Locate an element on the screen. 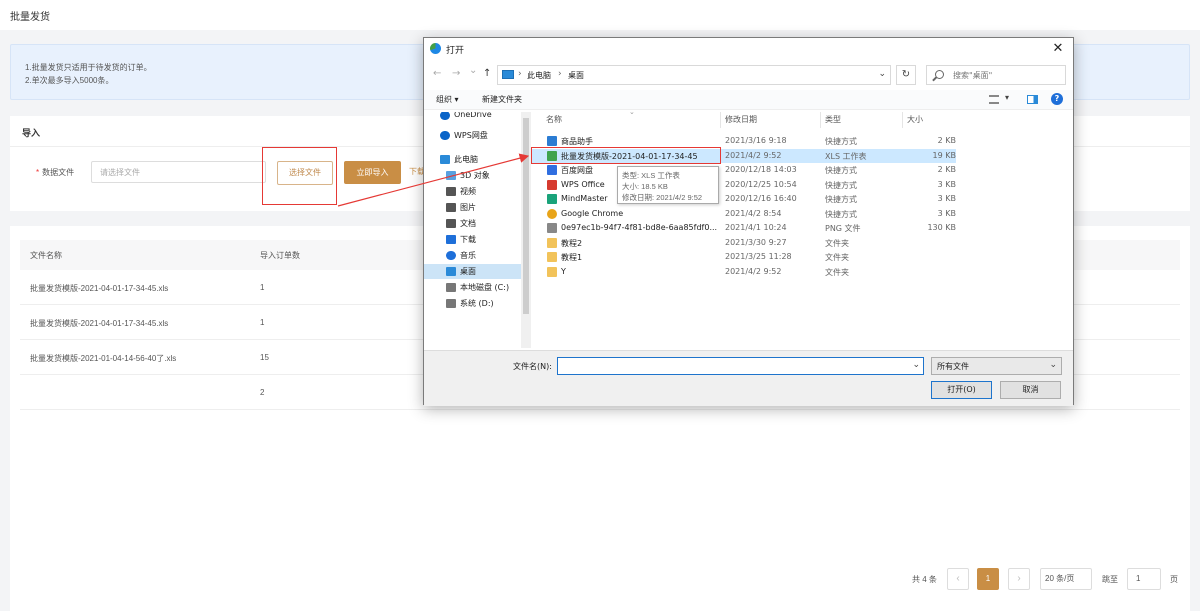 The height and width of the screenshot is (611, 1200). file-date: 2020/12/16 16:40 is located at coordinates (761, 198).